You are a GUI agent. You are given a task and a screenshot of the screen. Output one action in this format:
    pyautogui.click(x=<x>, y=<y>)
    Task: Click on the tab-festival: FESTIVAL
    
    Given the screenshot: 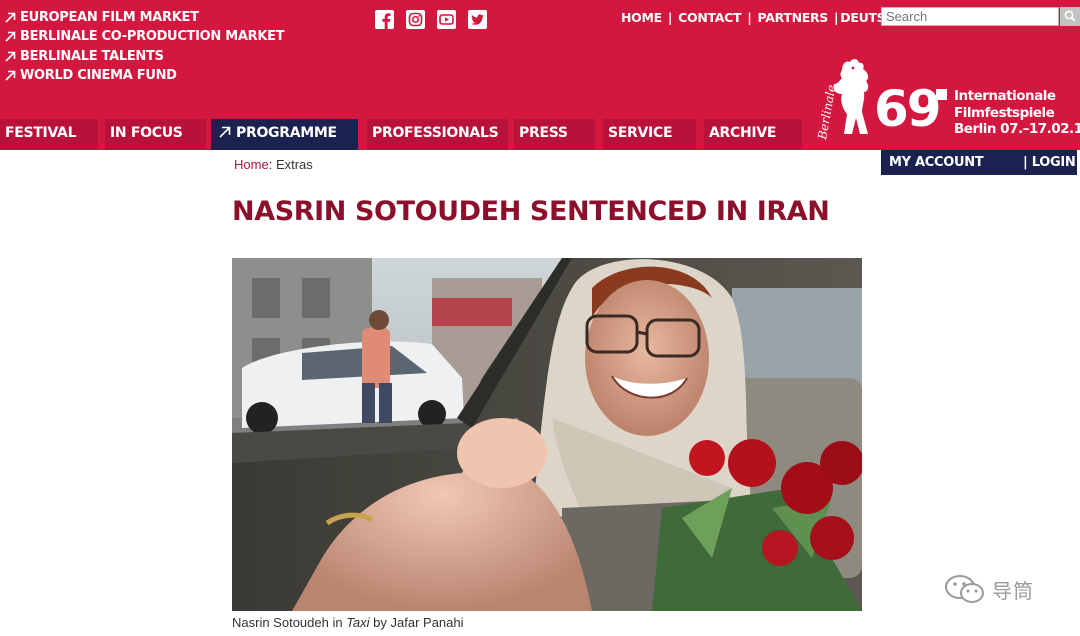 What is the action you would take?
    pyautogui.click(x=49, y=134)
    